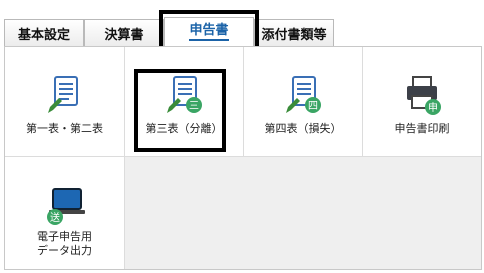 Image resolution: width=484 pixels, height=273 pixels. I want to click on tile-label: 第四表（損失）, so click(303, 128).